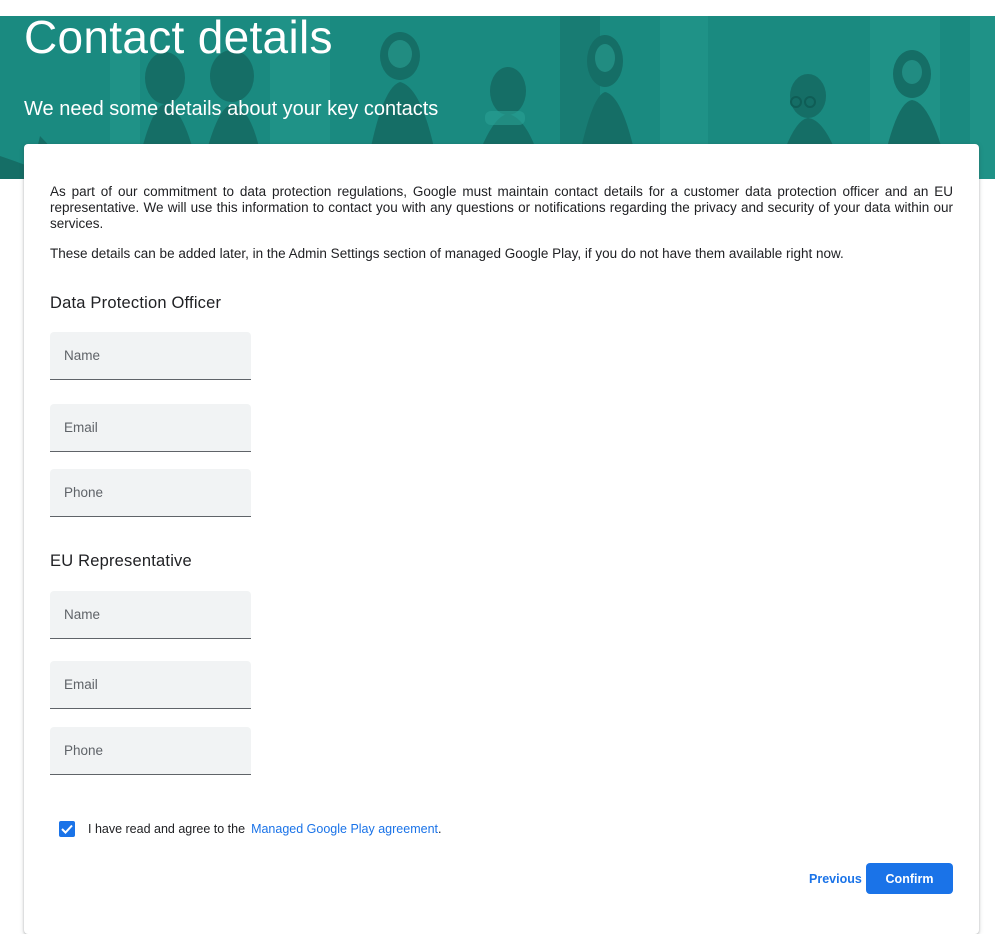  Describe the element at coordinates (178, 39) in the screenshot. I see `page-title: Contact details` at that location.